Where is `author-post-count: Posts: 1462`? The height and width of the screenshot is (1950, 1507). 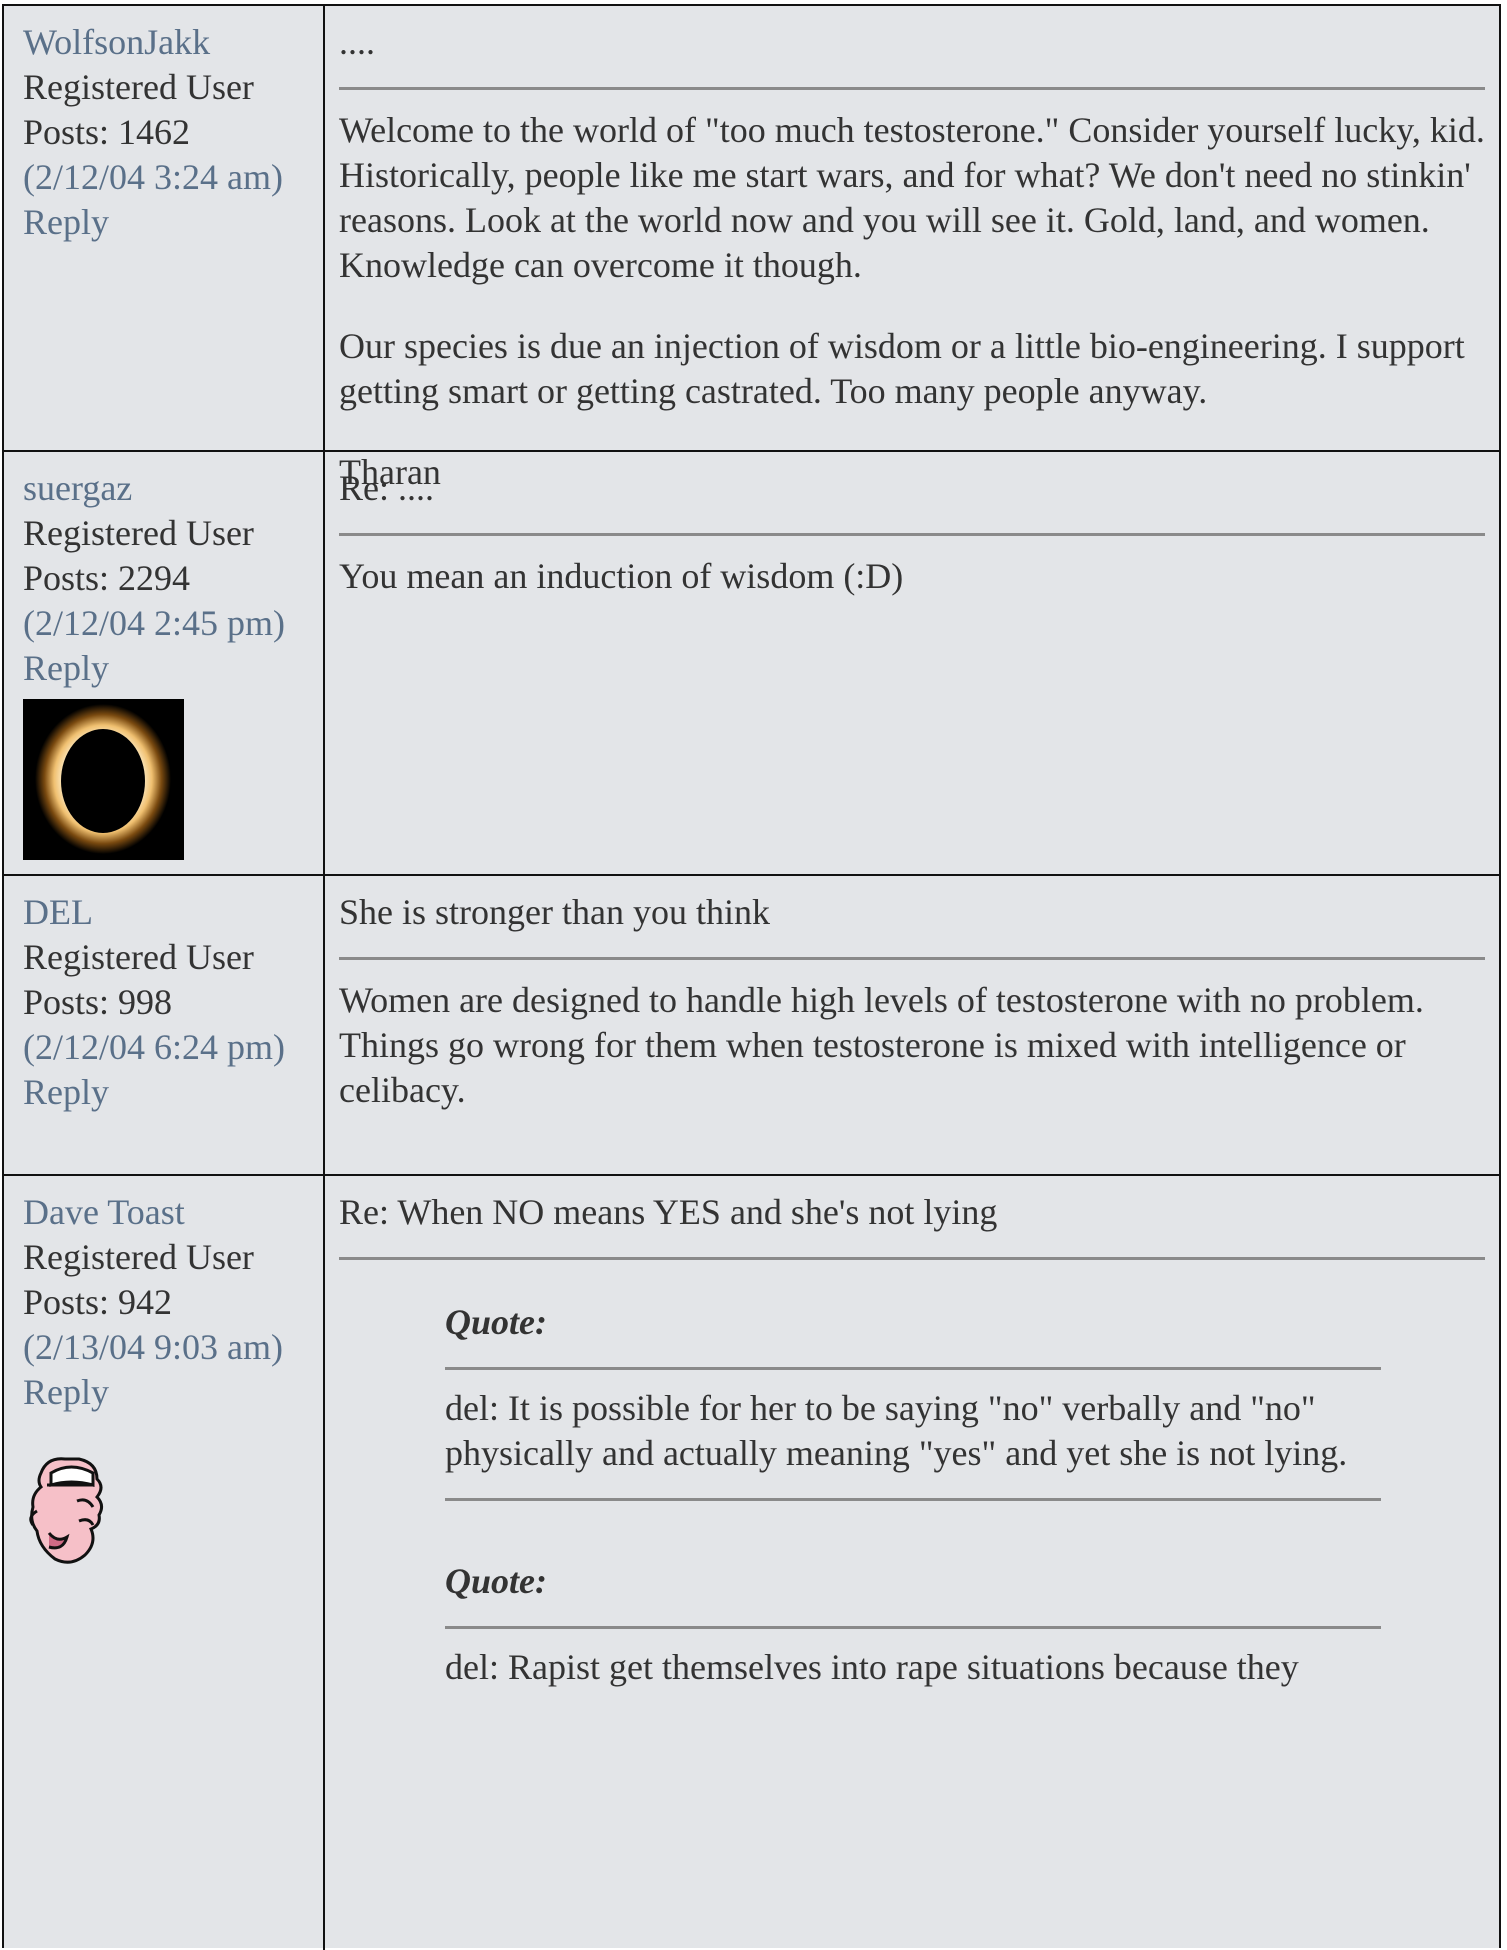
author-post-count: Posts: 1462 is located at coordinates (107, 132).